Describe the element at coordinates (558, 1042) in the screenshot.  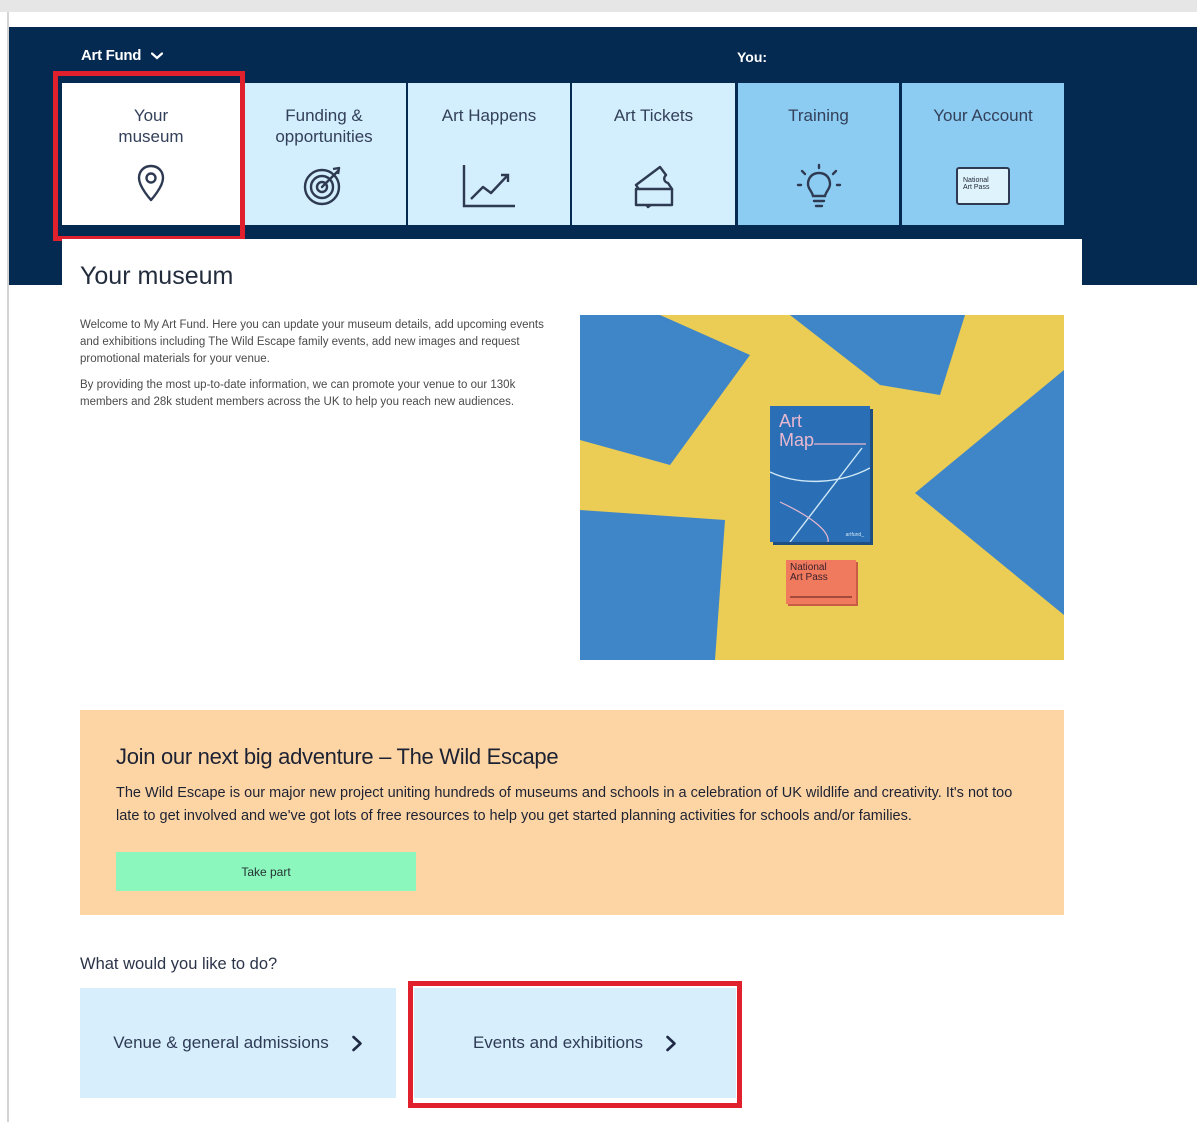
I see `action-label: Events and exhibitions` at that location.